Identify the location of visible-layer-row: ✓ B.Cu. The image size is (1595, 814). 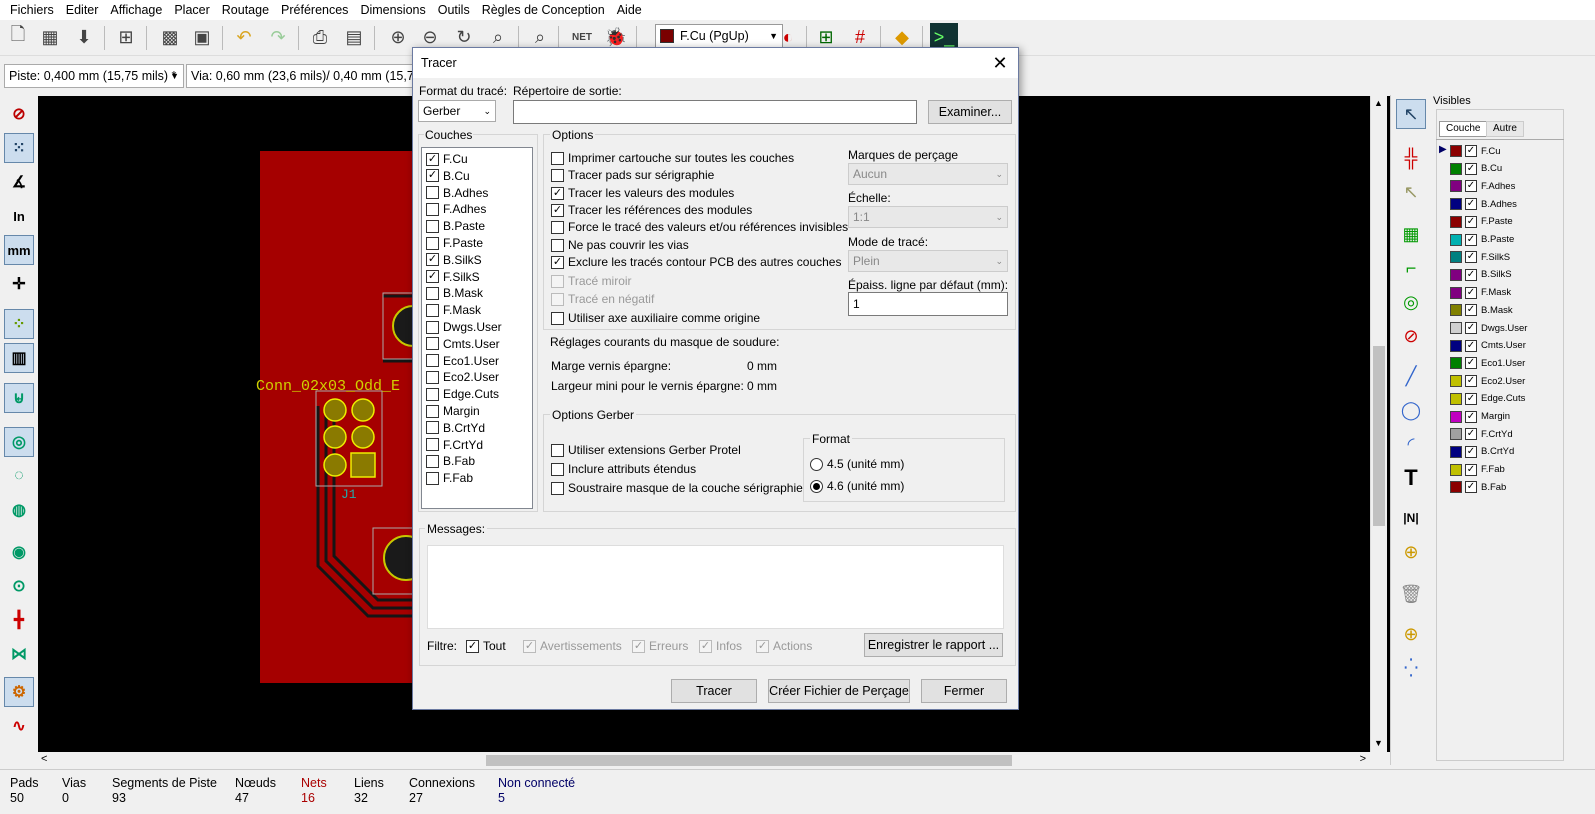
(1476, 169).